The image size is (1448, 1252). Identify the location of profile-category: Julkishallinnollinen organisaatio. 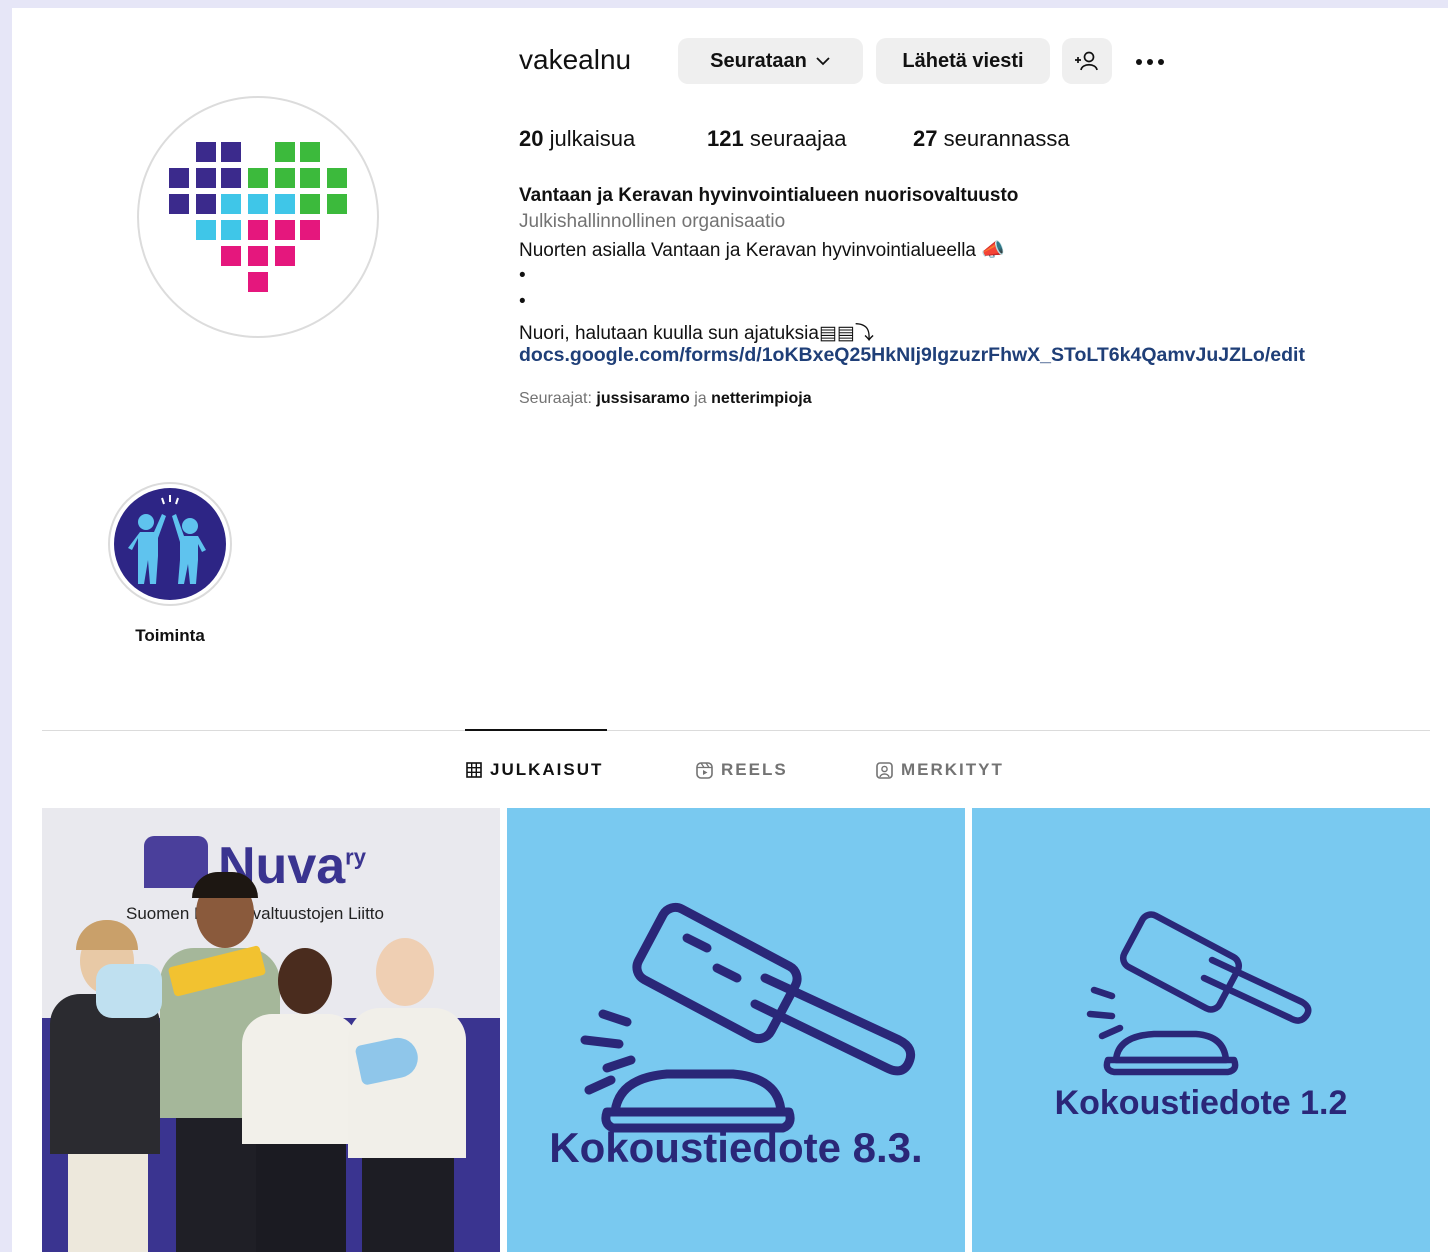
(652, 221).